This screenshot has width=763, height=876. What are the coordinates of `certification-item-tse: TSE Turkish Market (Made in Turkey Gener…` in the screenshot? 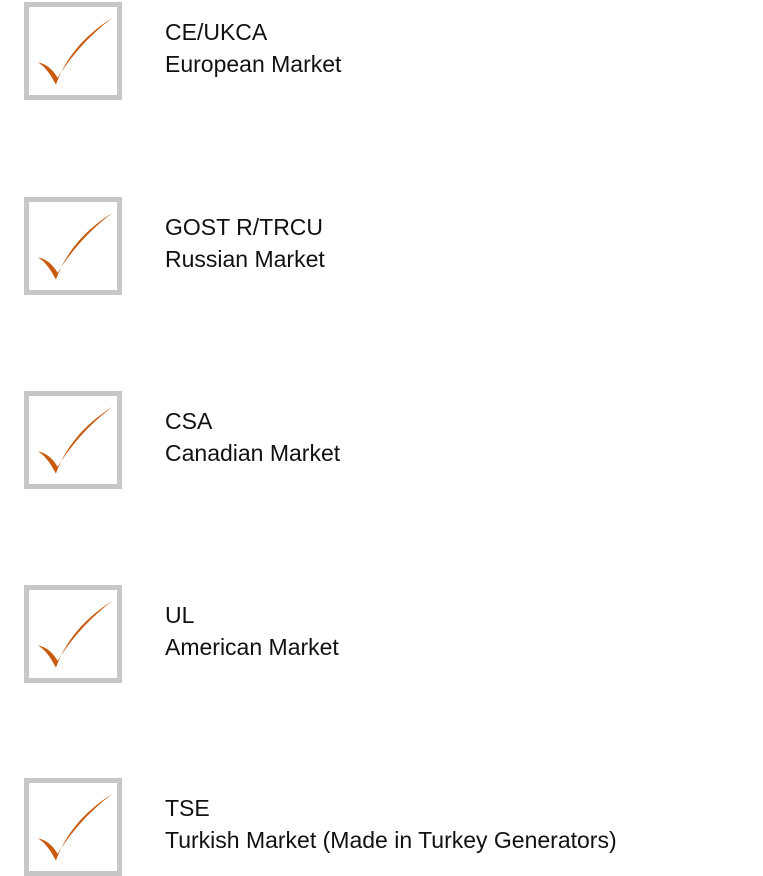 It's located at (384, 827).